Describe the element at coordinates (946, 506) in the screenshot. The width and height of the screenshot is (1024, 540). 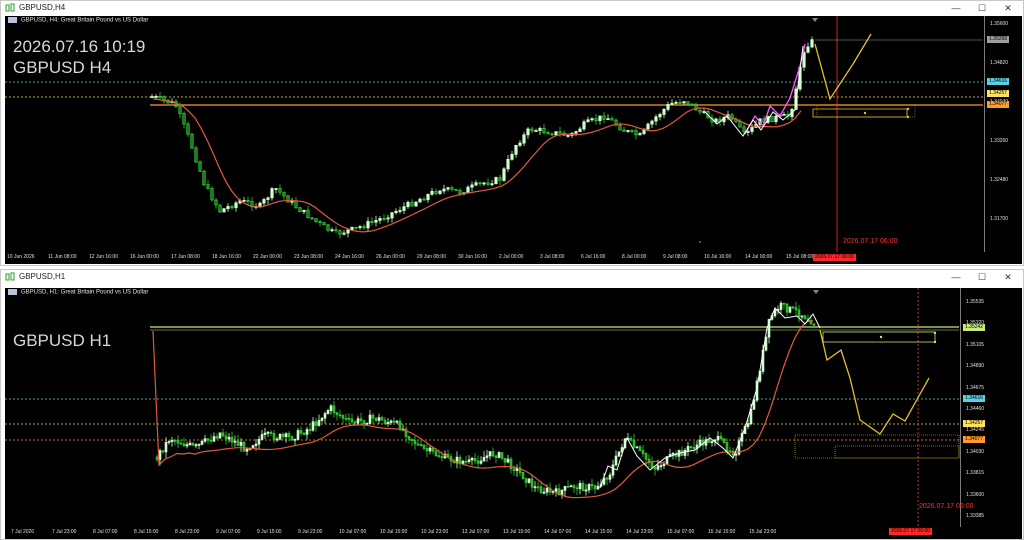
I see `vline-label: 2026.07.17 06:00` at that location.